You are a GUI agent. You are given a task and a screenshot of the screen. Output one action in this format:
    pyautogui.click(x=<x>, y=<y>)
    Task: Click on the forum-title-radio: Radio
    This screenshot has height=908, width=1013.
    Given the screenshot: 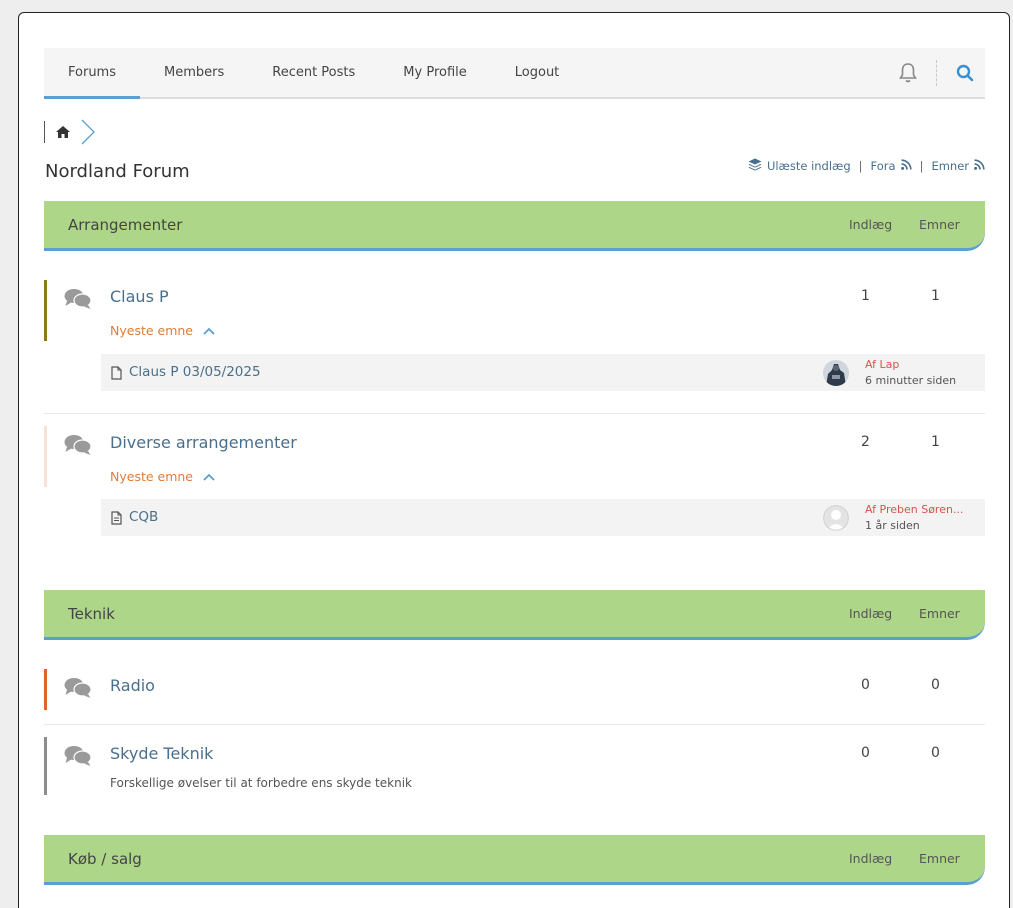 What is the action you would take?
    pyautogui.click(x=132, y=685)
    